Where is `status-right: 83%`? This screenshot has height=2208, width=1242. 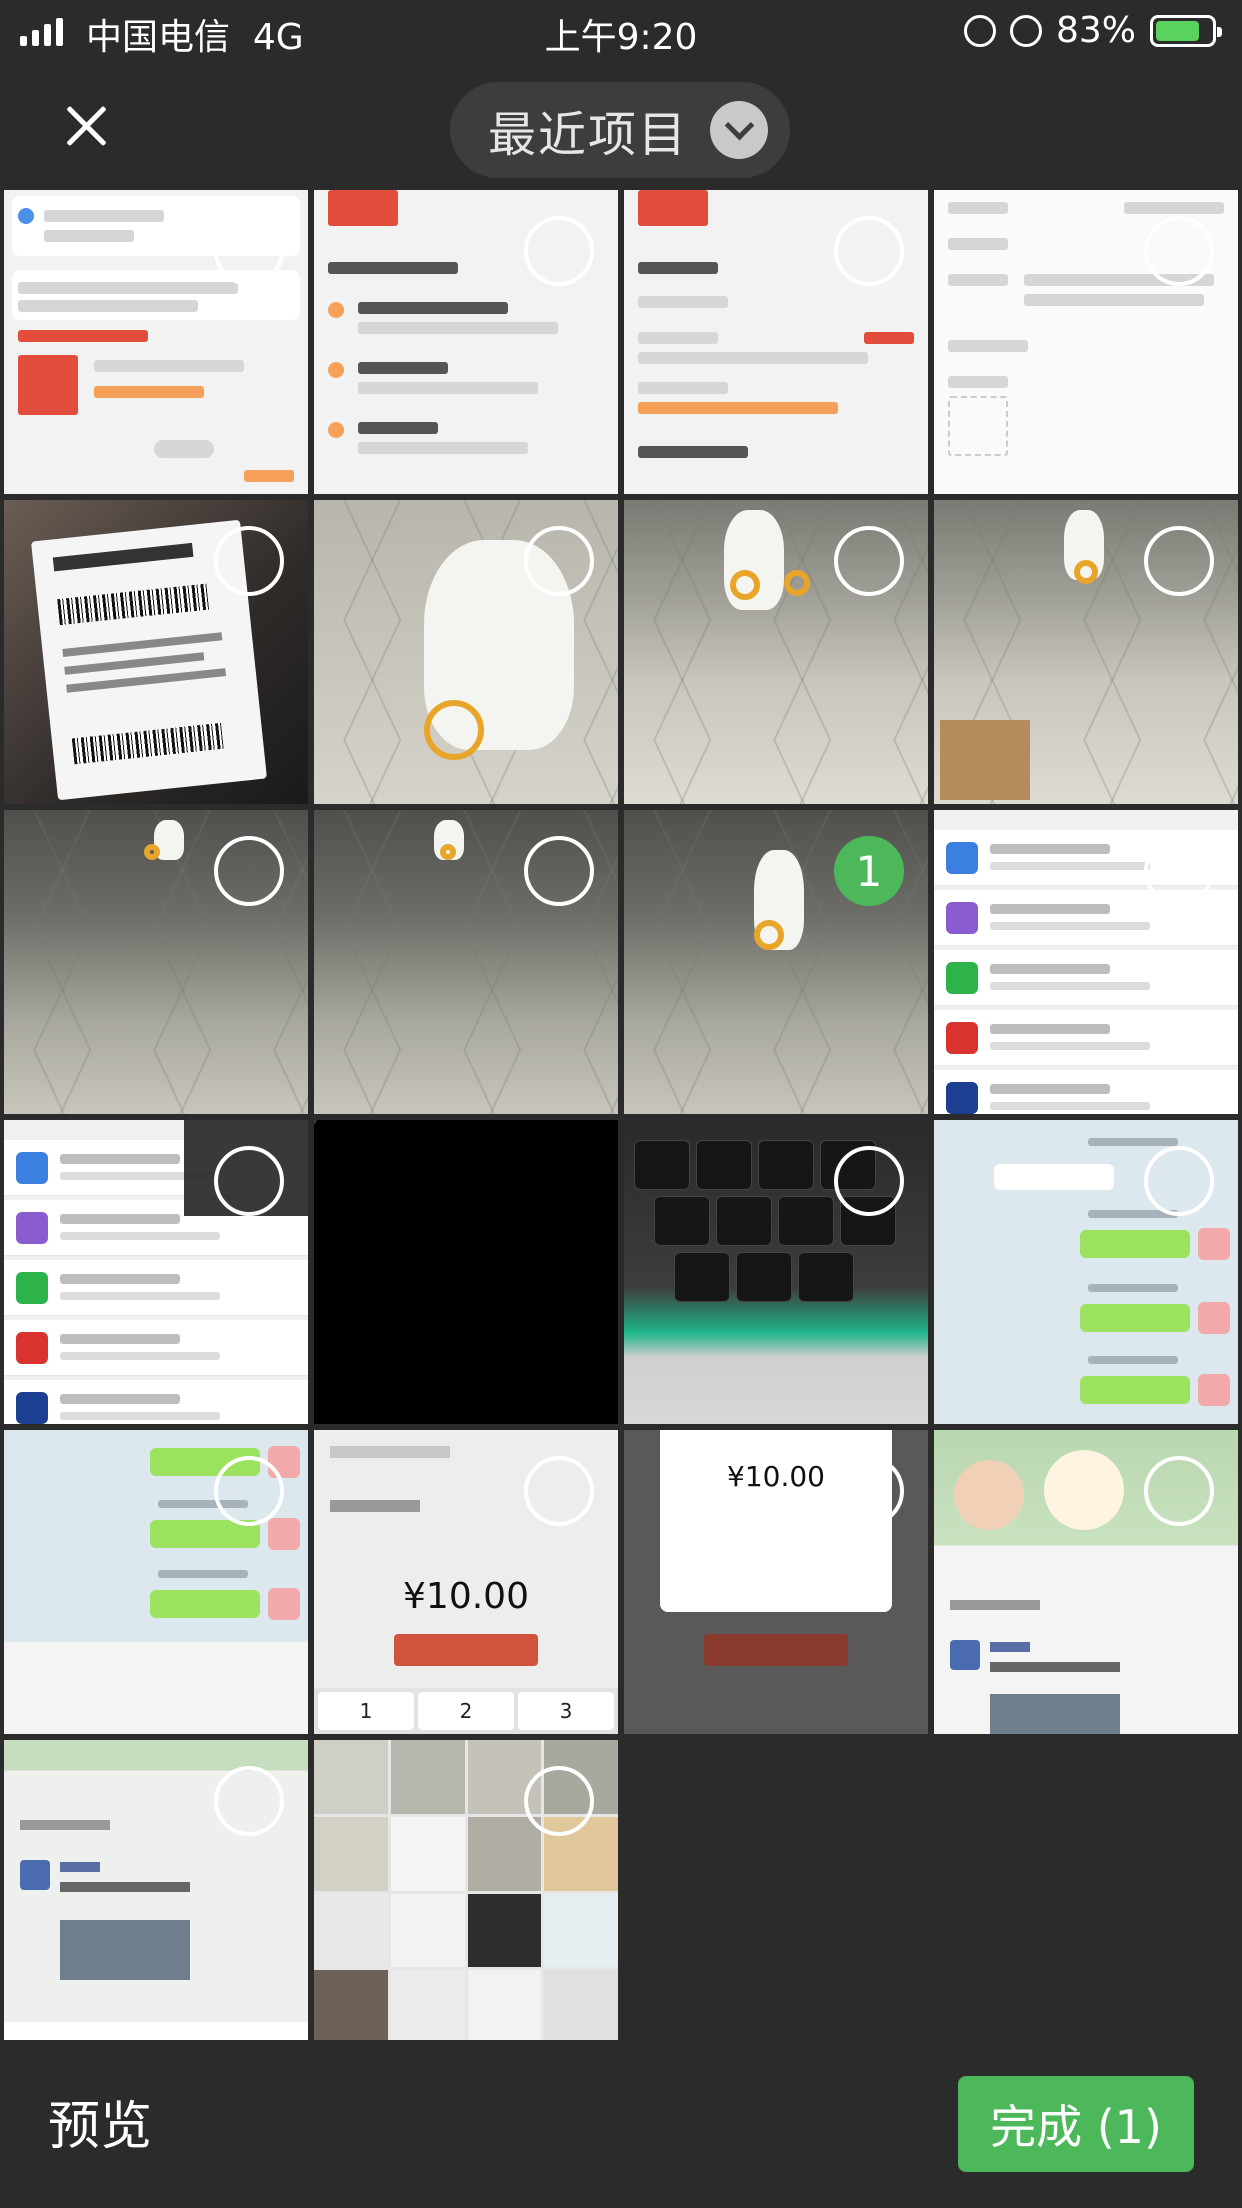 status-right: 83% is located at coordinates (1092, 30).